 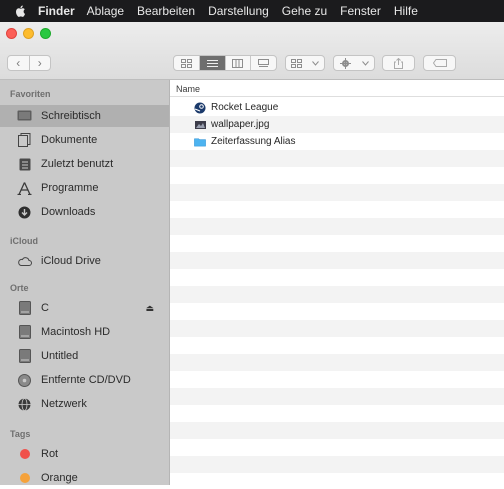 What do you see at coordinates (304, 11) in the screenshot?
I see `menu-gehe-zu: Gehe zu` at bounding box center [304, 11].